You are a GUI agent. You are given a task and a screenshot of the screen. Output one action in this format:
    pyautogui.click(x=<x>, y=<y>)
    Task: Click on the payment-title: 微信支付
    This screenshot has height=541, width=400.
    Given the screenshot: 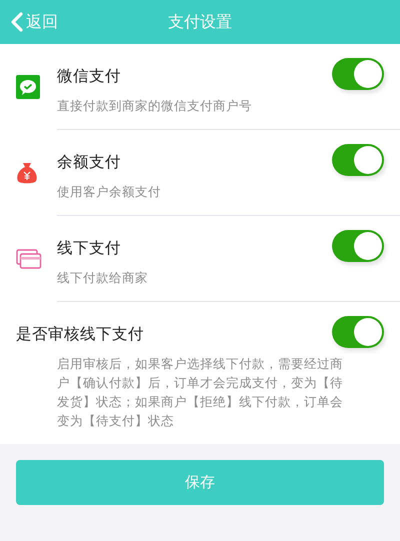 What is the action you would take?
    pyautogui.click(x=89, y=76)
    